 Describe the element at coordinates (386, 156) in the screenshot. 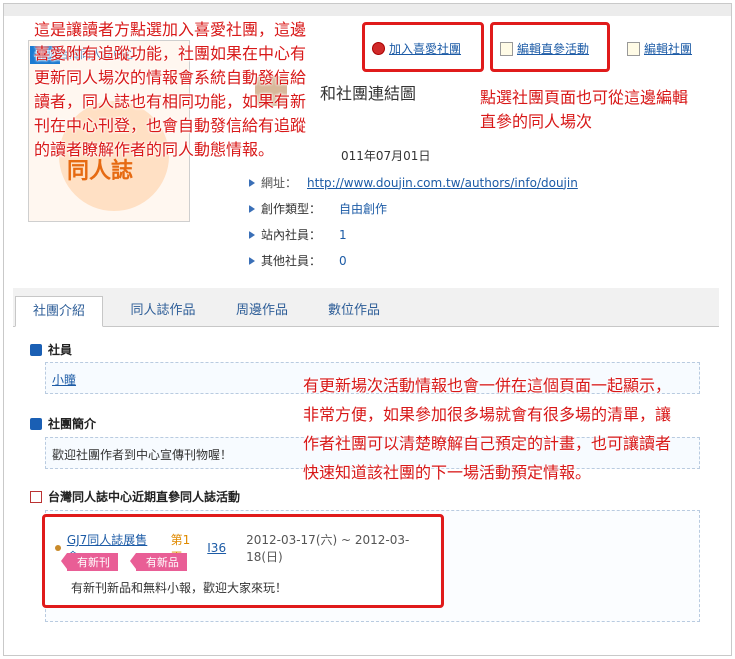

I see `founded-value: 011年07月01日` at that location.